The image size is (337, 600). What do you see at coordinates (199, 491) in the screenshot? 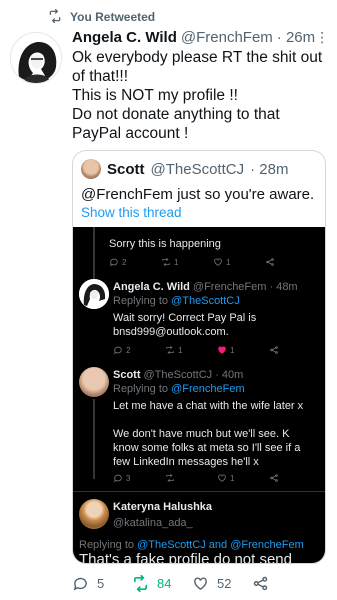
I see `divider` at bounding box center [199, 491].